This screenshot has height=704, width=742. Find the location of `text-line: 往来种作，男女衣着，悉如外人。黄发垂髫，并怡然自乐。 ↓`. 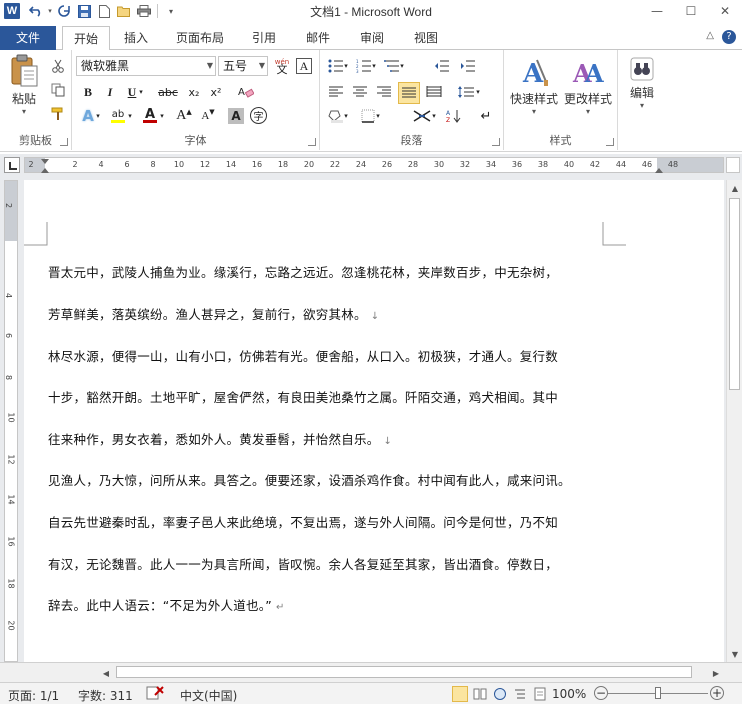

text-line: 往来种作，男女衣着，悉如外人。黄发垂髫，并怡然自乐。 ↓ is located at coordinates (338, 438).